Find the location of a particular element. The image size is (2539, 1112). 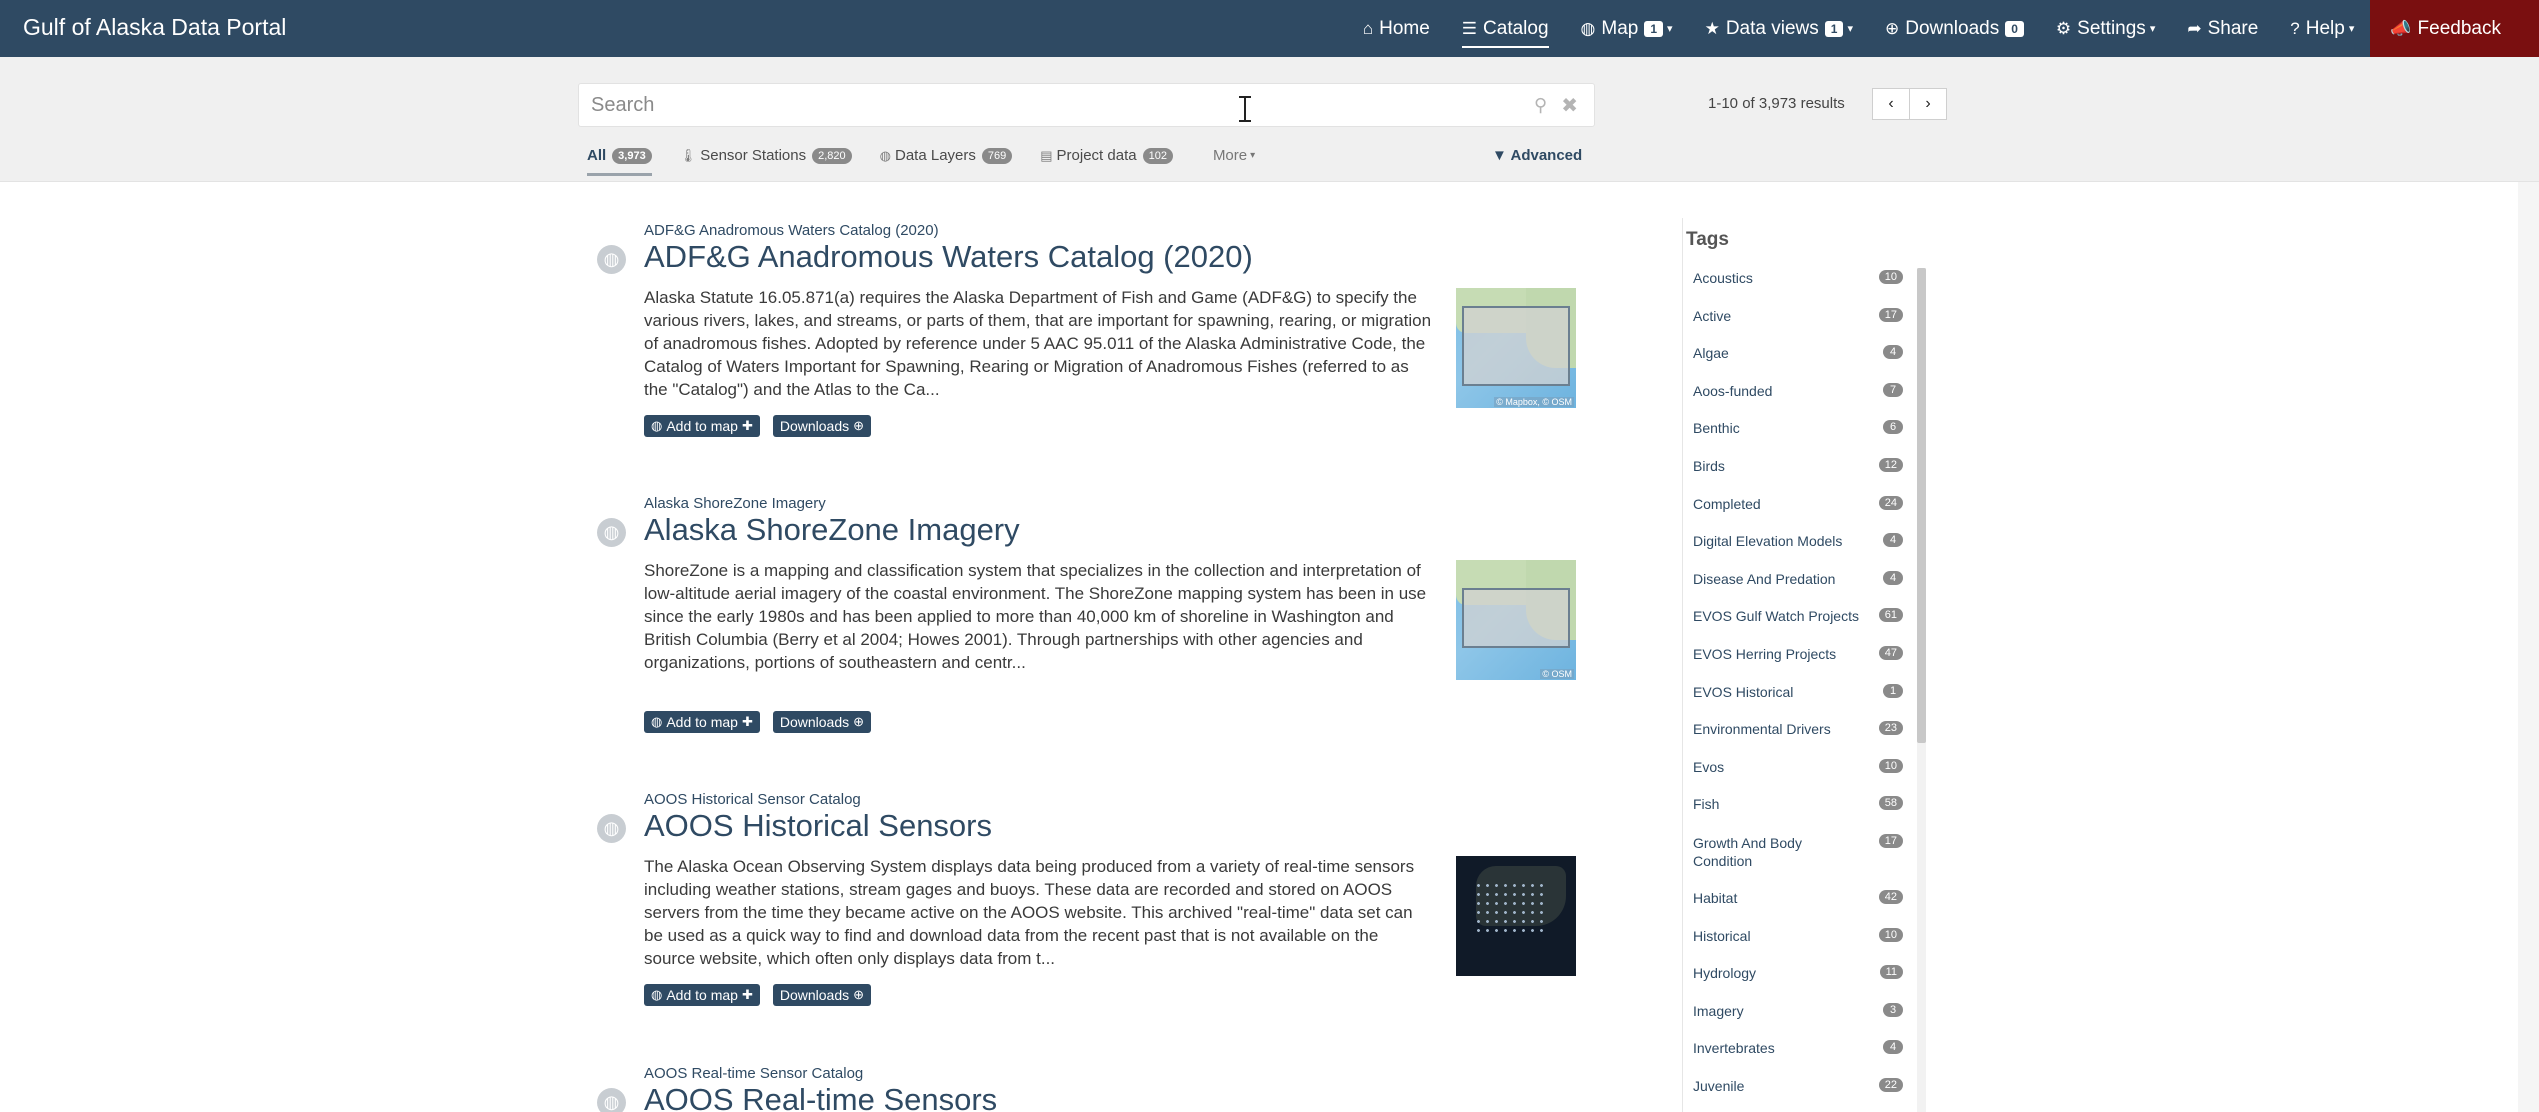

result-title: Alaska ShoreZone Imagery is located at coordinates (832, 530).